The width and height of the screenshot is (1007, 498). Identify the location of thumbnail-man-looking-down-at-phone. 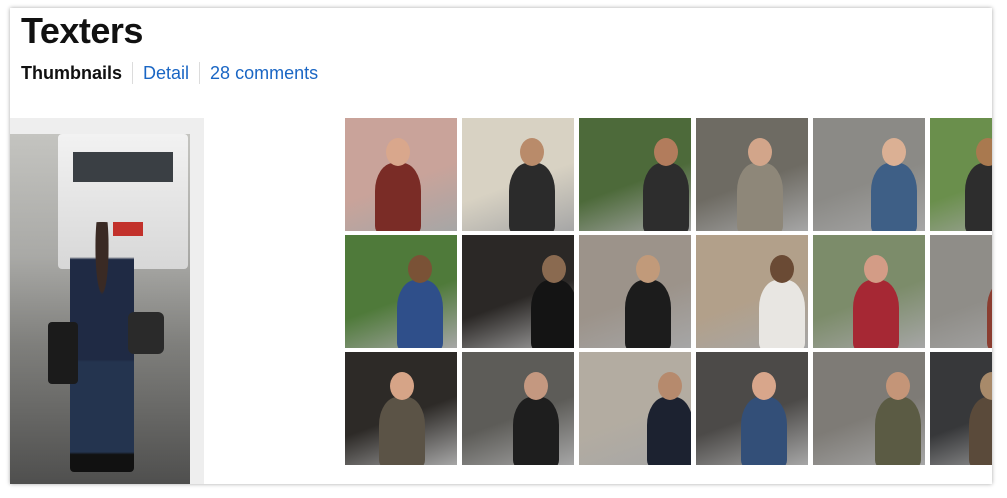
(401, 408).